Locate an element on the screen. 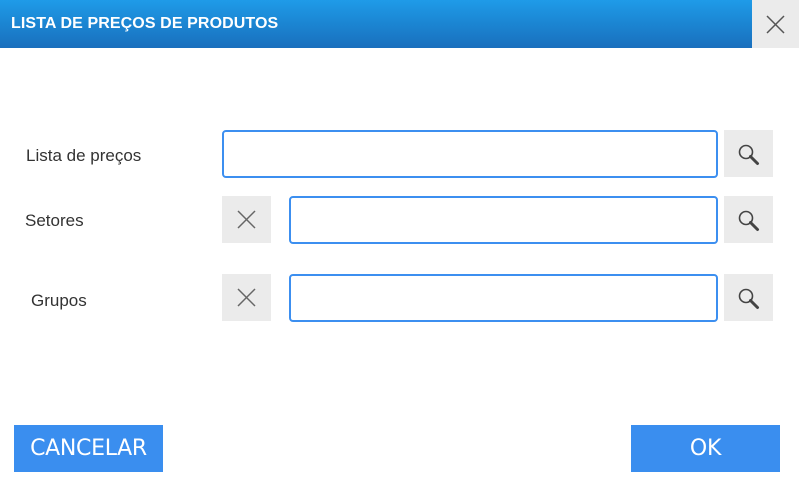 This screenshot has width=799, height=480. sectors-search-button is located at coordinates (748, 219).